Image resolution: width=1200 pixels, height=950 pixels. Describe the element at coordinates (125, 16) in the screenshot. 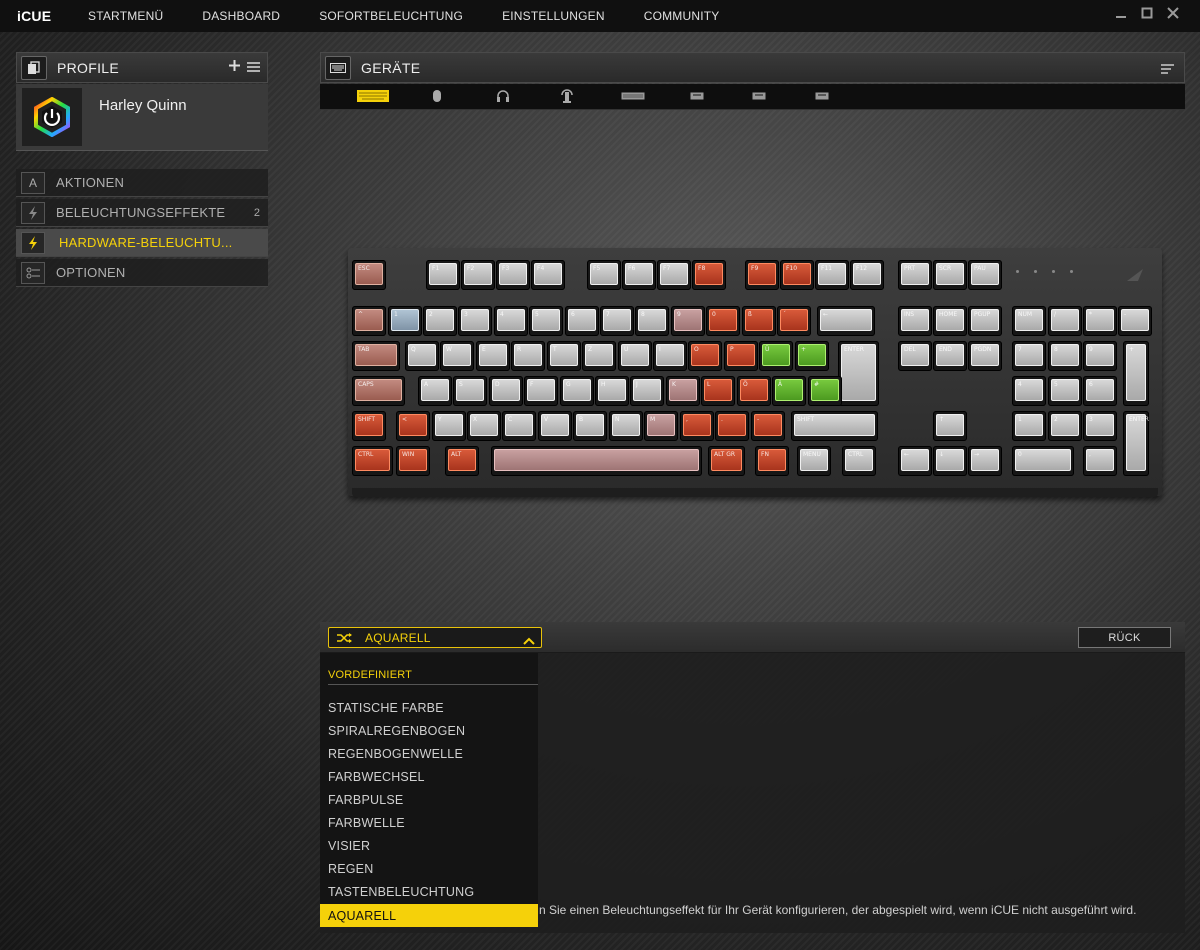

I see `nav-startmenu: STARTMENÜ` at that location.